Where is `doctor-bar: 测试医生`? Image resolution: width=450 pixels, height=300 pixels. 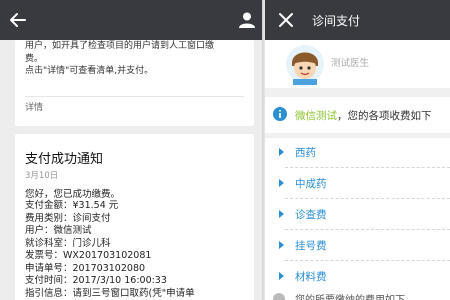
doctor-bar: 测试医生 is located at coordinates (357, 64).